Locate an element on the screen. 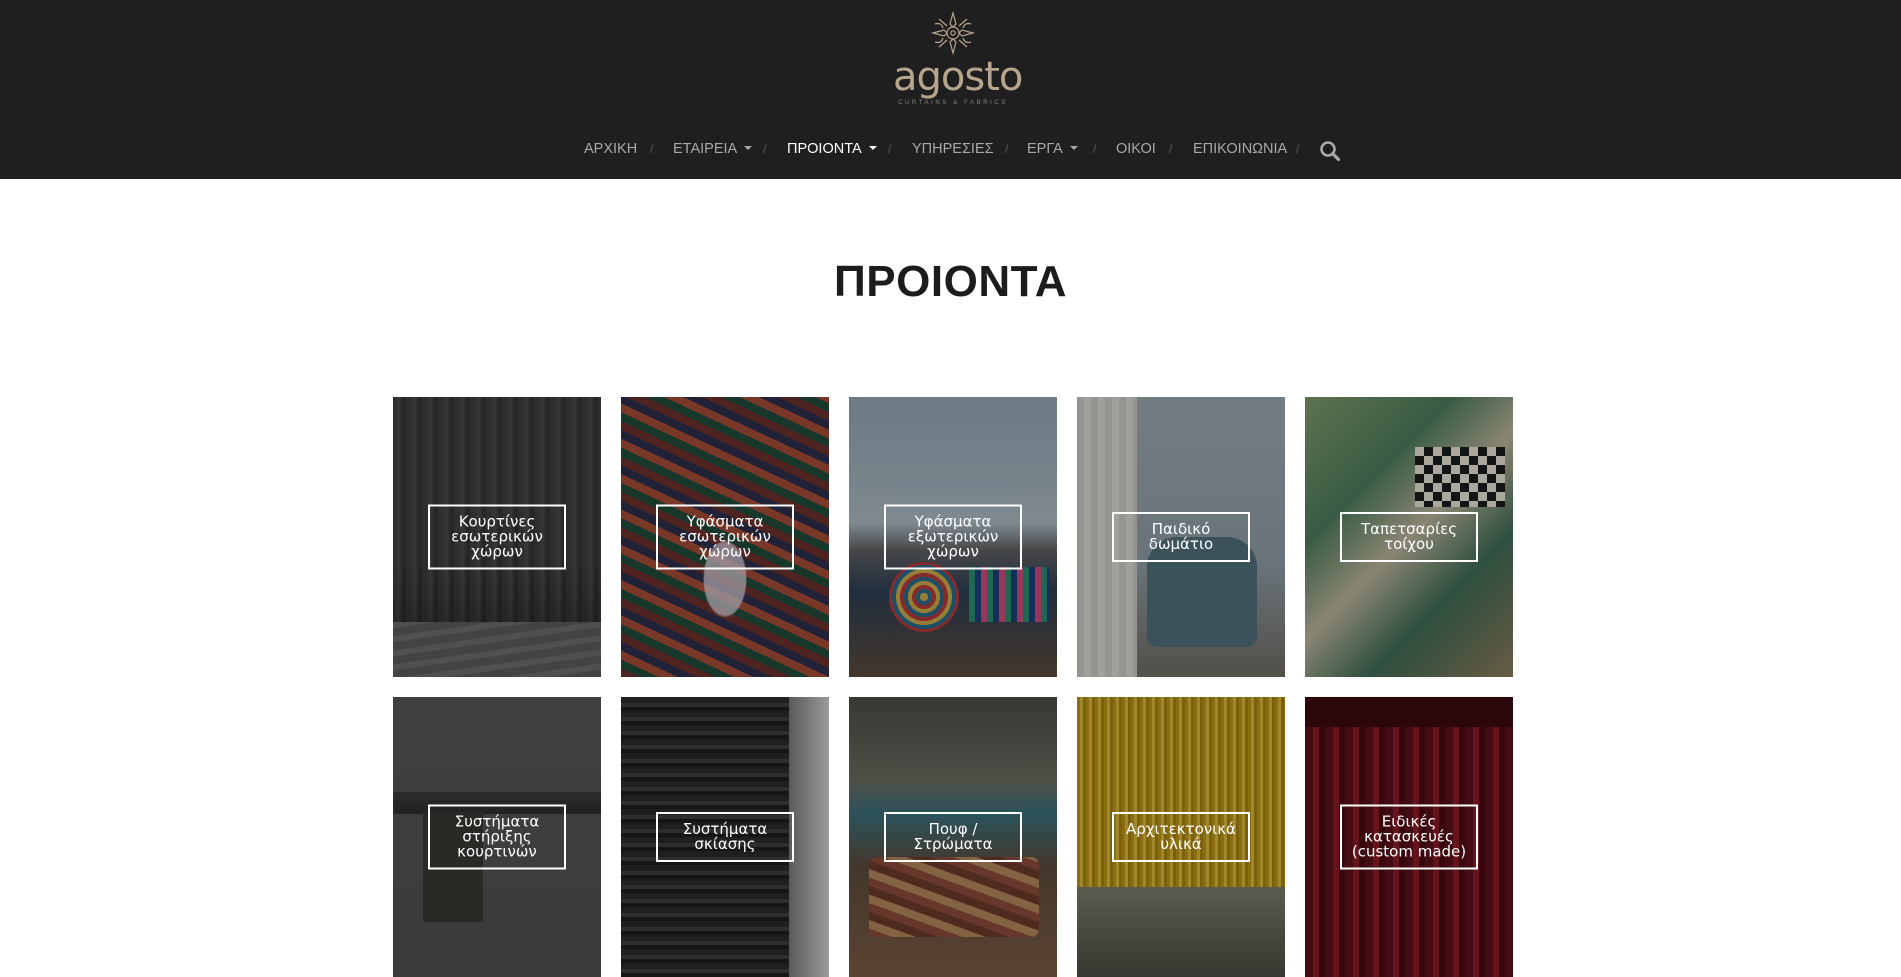 Image resolution: width=1901 pixels, height=977 pixels. product-tile-poufs-mattresses: Πουφ / Στρώματα is located at coordinates (953, 837).